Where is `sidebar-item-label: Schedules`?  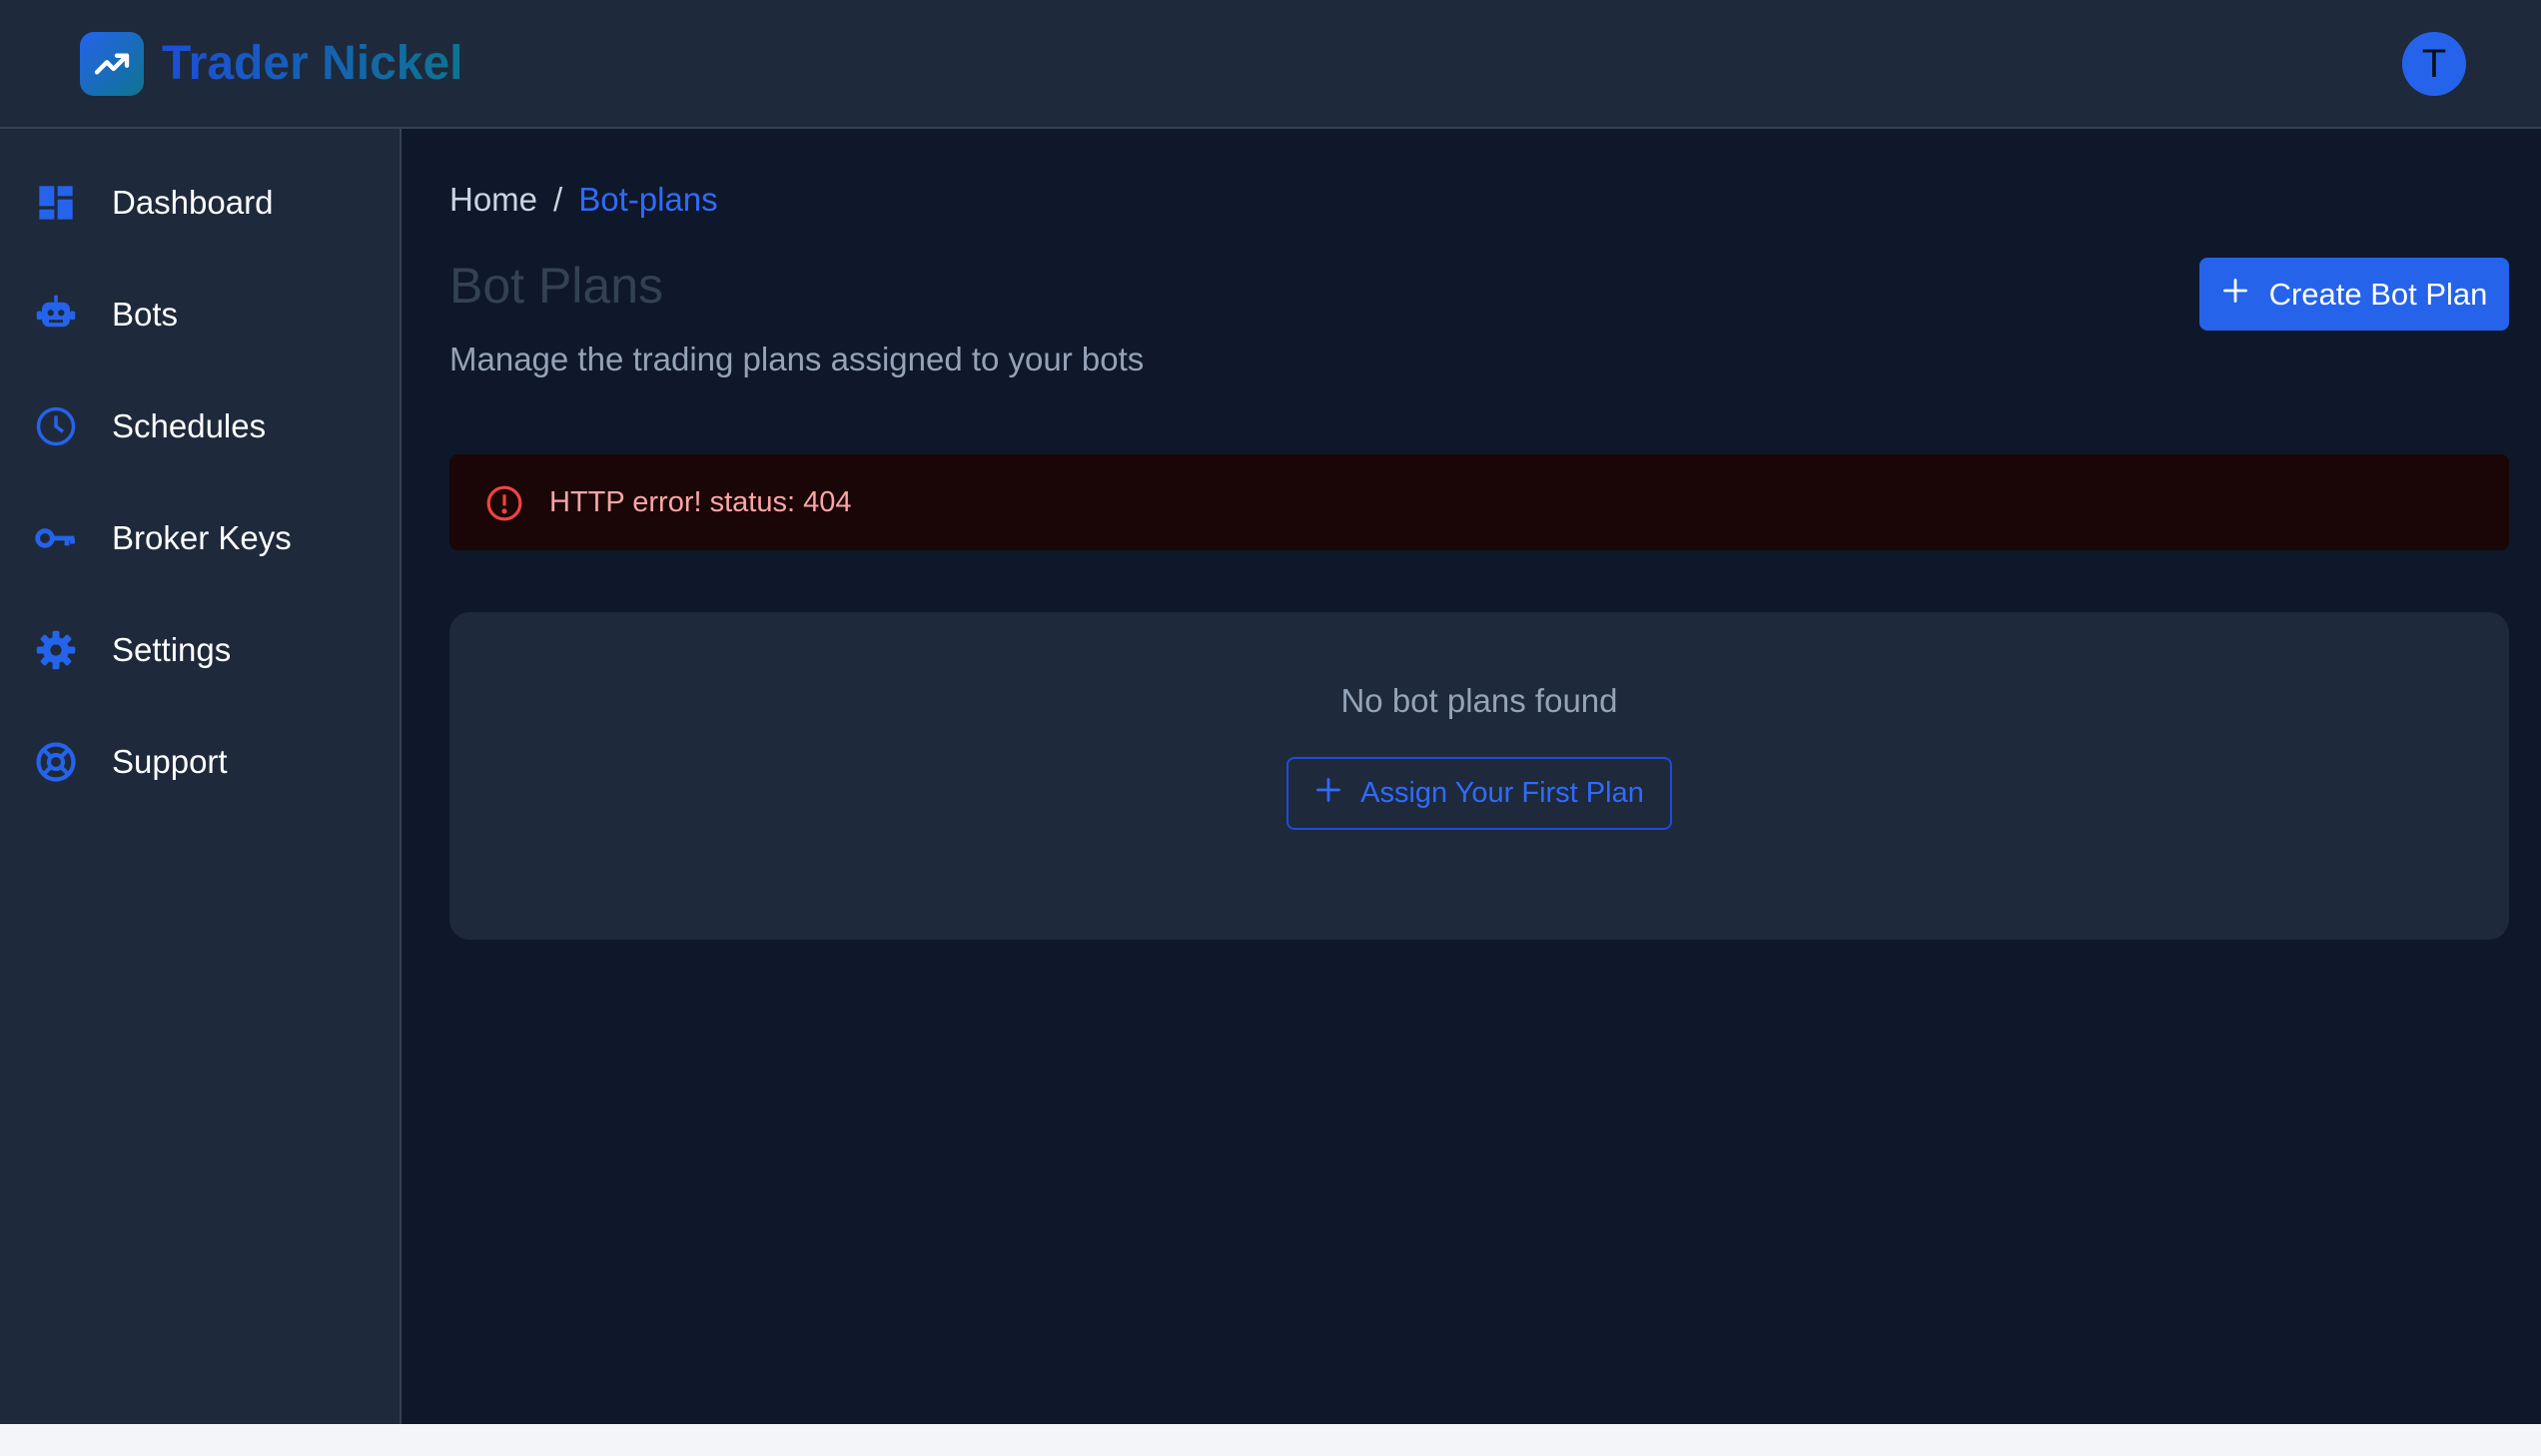 sidebar-item-label: Schedules is located at coordinates (190, 426).